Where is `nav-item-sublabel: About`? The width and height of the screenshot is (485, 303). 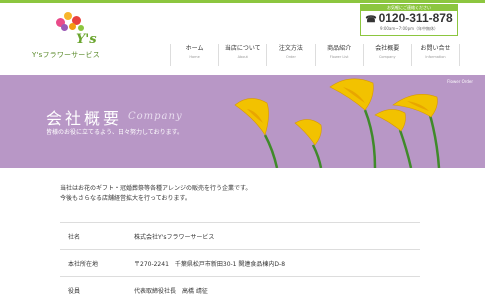 nav-item-sublabel: About is located at coordinates (242, 57).